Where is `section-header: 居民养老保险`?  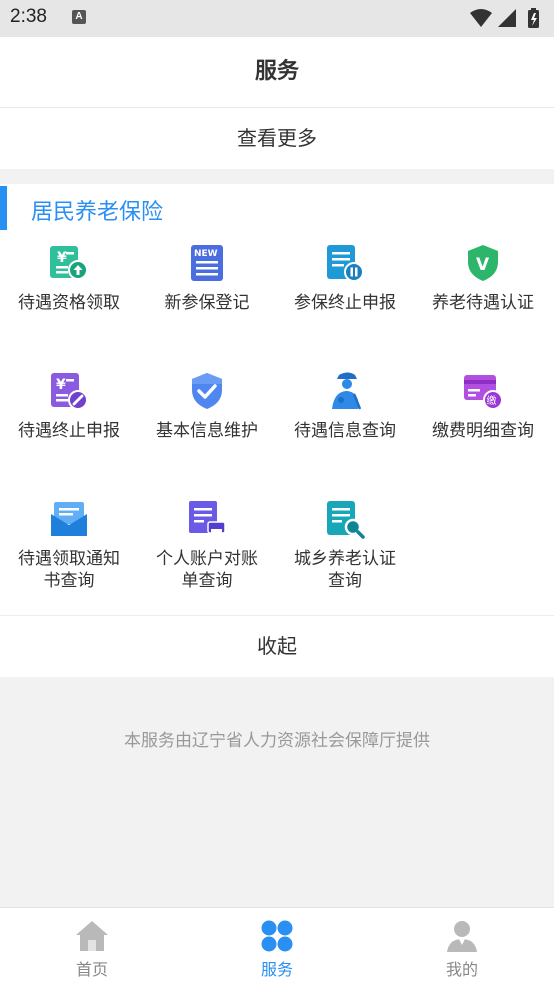
section-header: 居民养老保险 is located at coordinates (277, 207).